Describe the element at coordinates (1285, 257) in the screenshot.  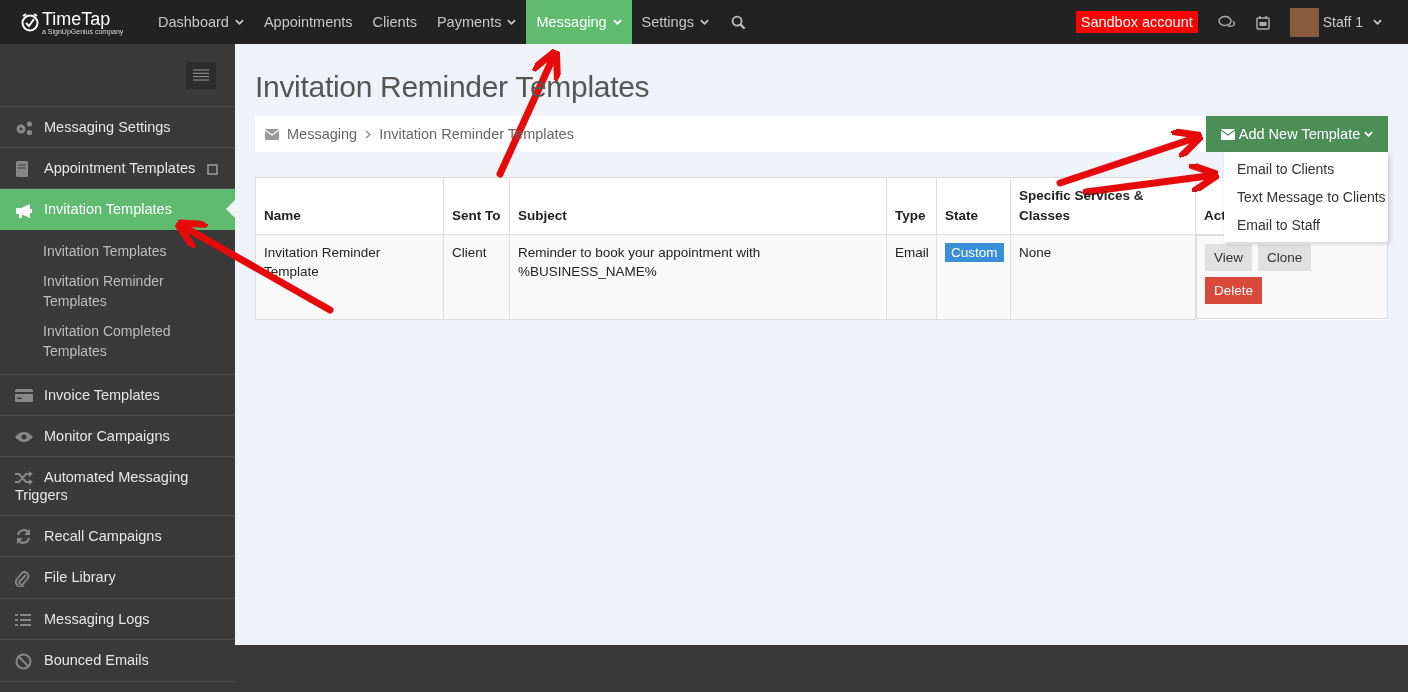
I see `action-button: Clone` at that location.